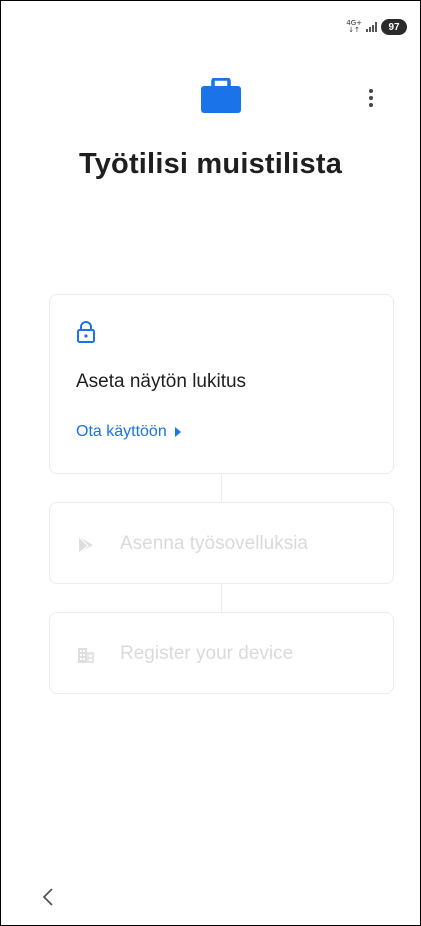 The height and width of the screenshot is (926, 421). I want to click on page-title: Työtilisi muistilista, so click(210, 164).